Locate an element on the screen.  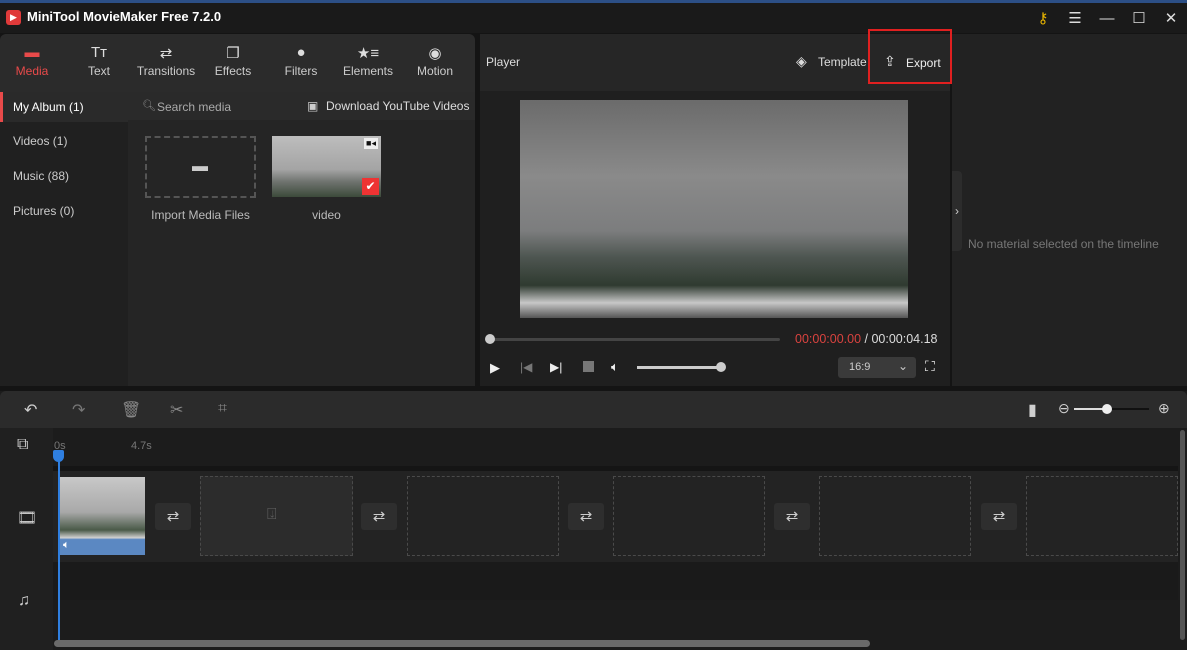
text-icon: Tт is located at coordinates (99, 52).